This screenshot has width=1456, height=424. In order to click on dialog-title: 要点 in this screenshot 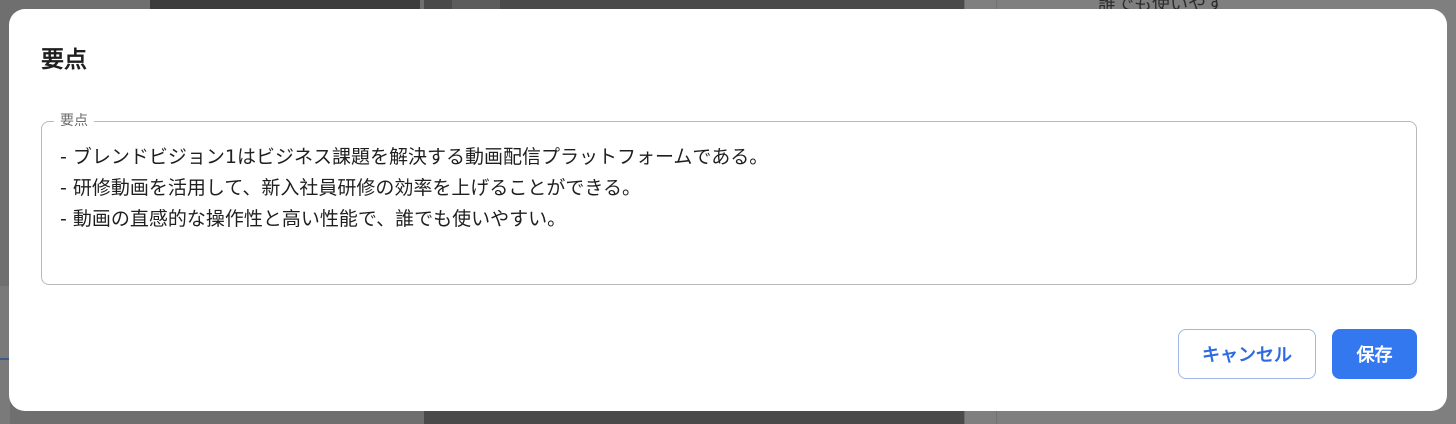, I will do `click(64, 60)`.